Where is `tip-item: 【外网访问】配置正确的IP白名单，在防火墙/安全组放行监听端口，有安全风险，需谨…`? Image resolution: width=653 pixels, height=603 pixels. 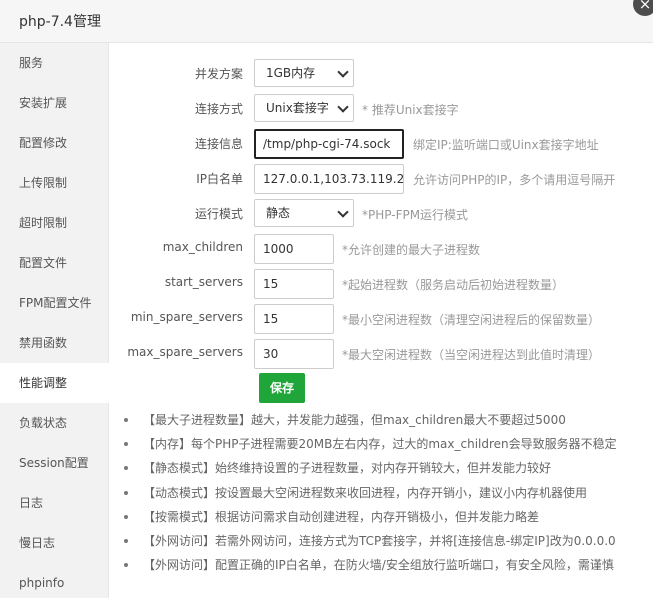
tip-item: 【外网访问】配置正确的IP白名单，在防火墙/安全组放行监听端口，有安全风险，需谨… is located at coordinates (381, 565).